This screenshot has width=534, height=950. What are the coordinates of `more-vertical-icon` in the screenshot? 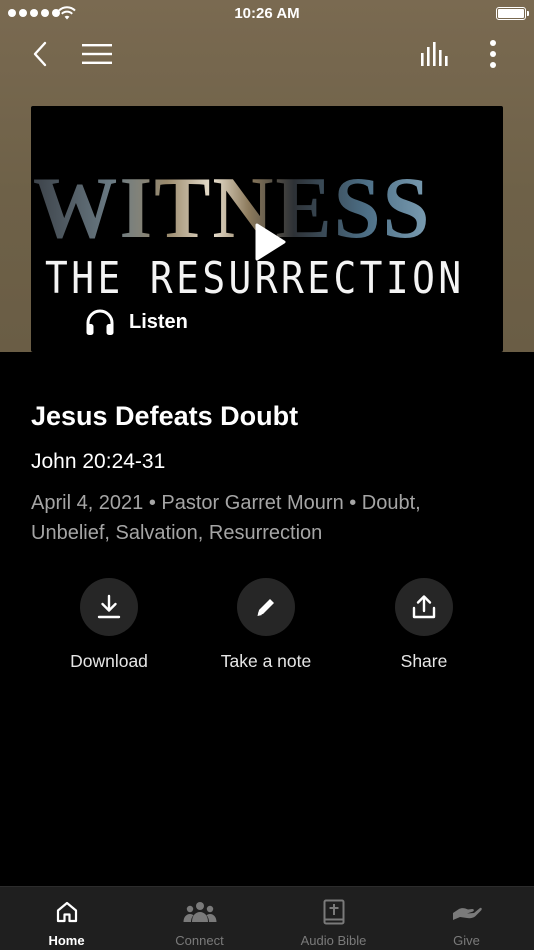 It's located at (493, 54).